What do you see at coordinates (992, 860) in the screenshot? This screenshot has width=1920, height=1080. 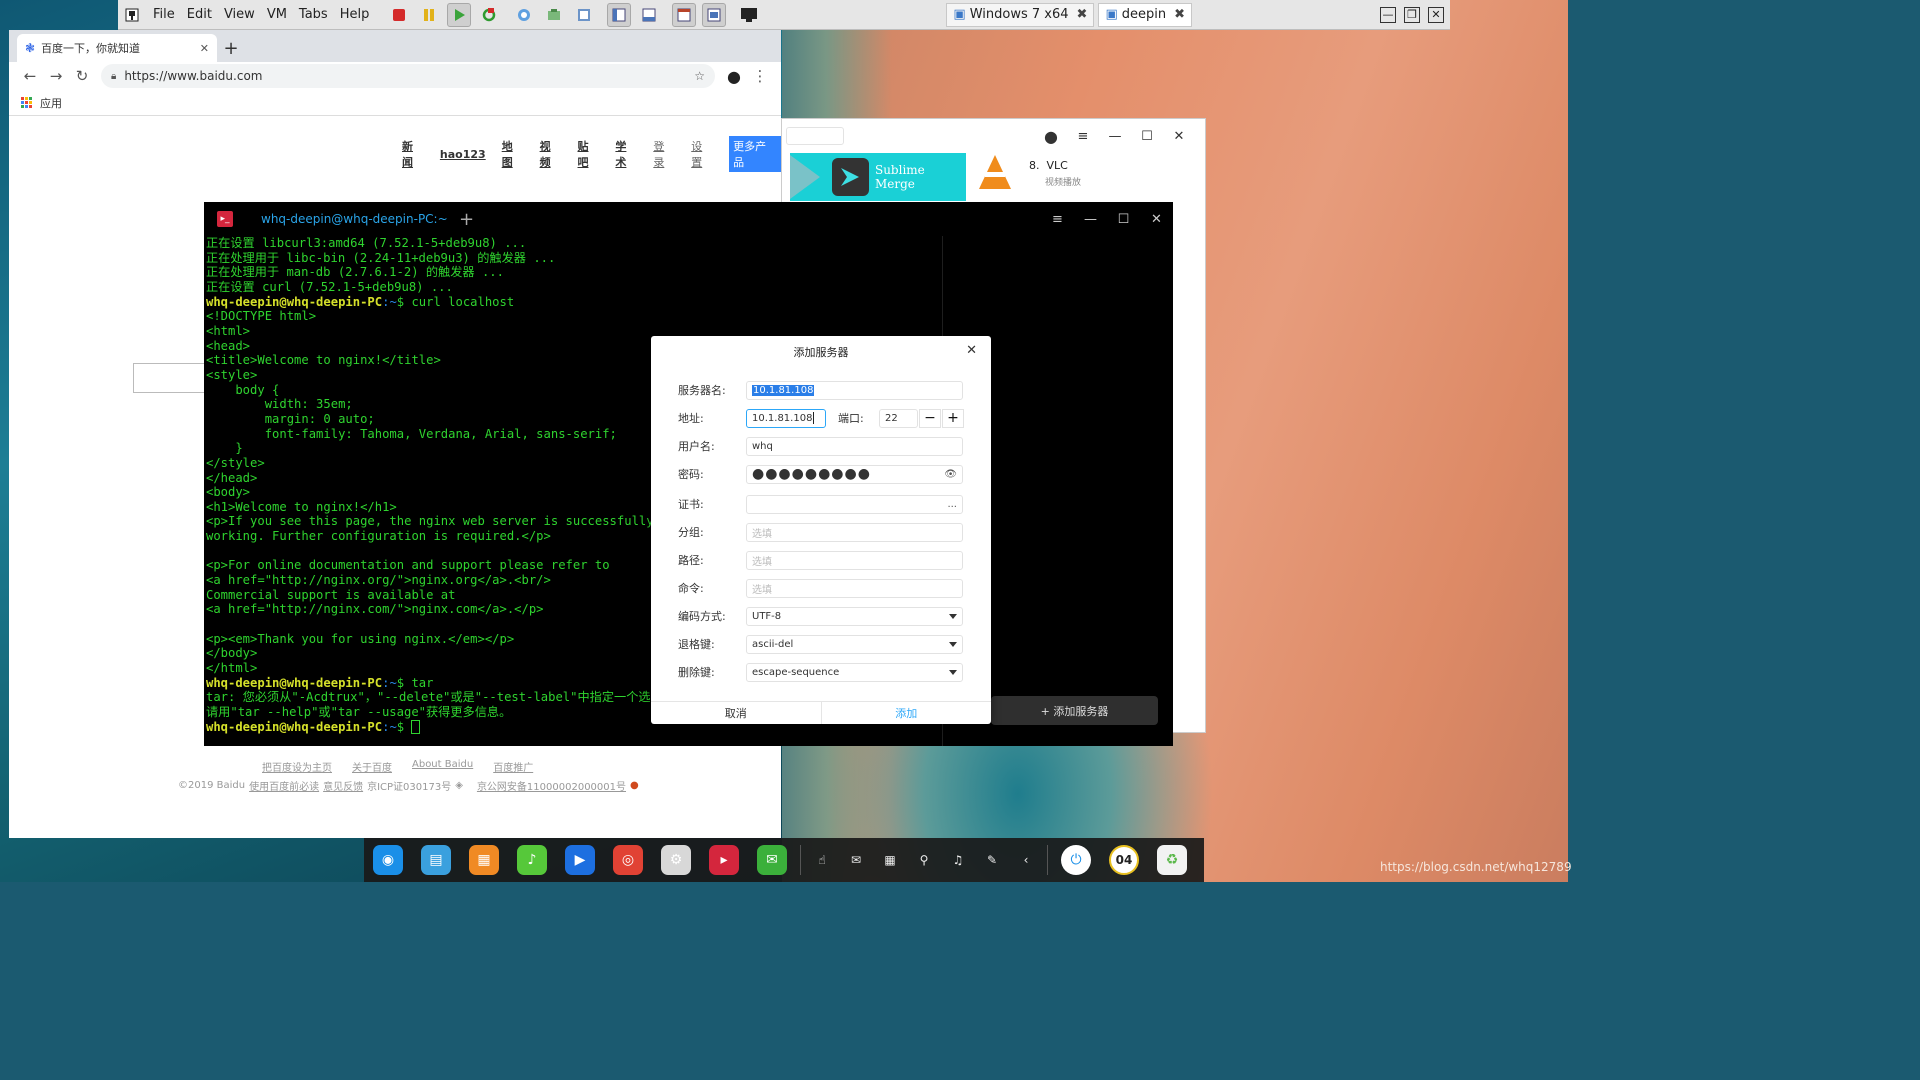 I see `pen-icon: ✎` at bounding box center [992, 860].